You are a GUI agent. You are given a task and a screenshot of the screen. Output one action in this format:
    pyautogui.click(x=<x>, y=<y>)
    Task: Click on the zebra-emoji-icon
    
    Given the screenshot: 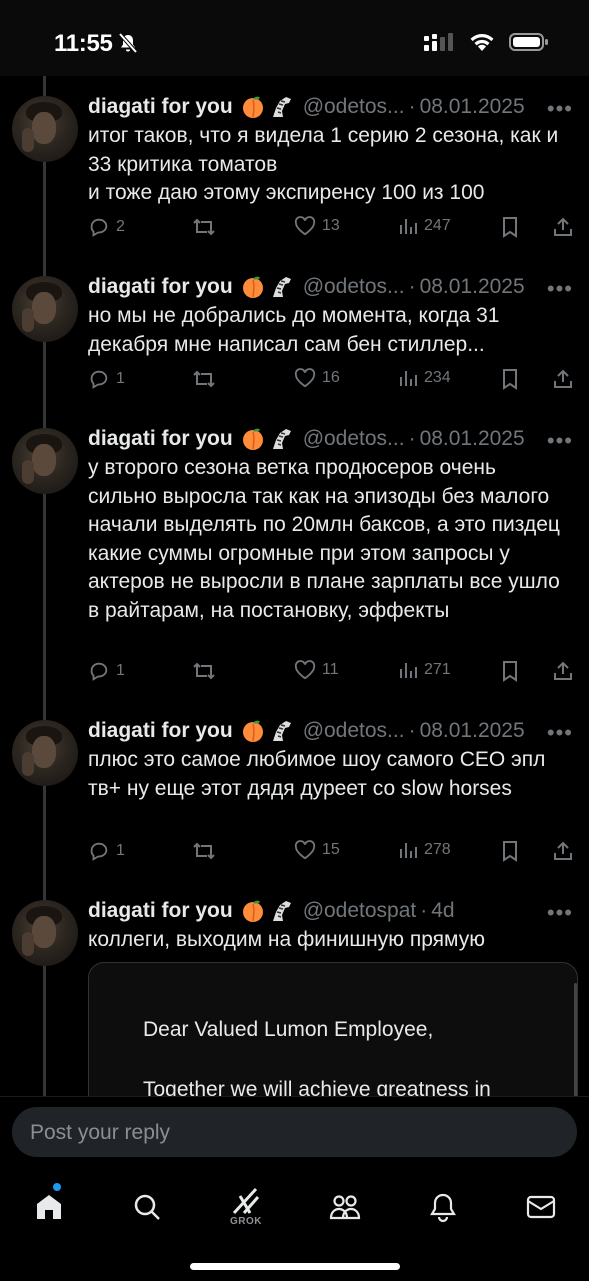 What is the action you would take?
    pyautogui.click(x=281, y=287)
    